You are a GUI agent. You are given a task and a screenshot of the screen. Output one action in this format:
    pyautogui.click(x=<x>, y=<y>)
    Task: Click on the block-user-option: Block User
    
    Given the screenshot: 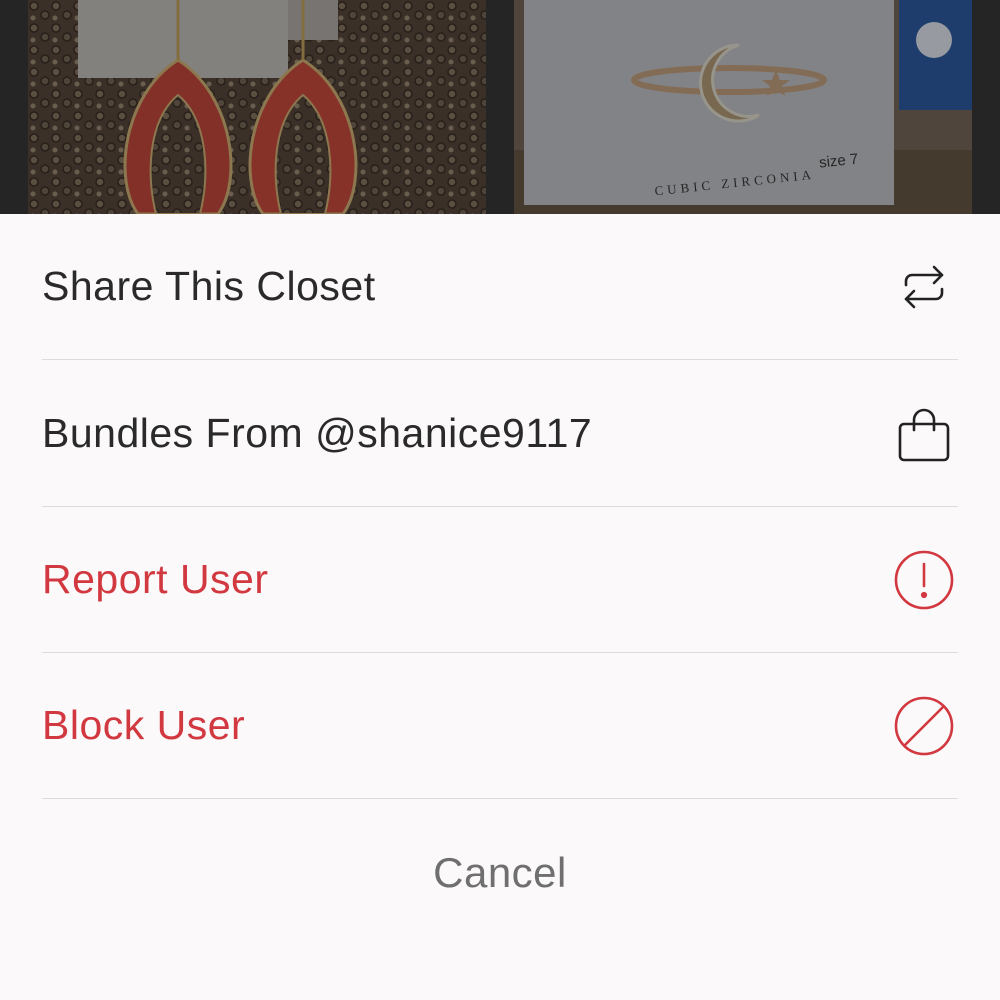 What is the action you would take?
    pyautogui.click(x=500, y=726)
    